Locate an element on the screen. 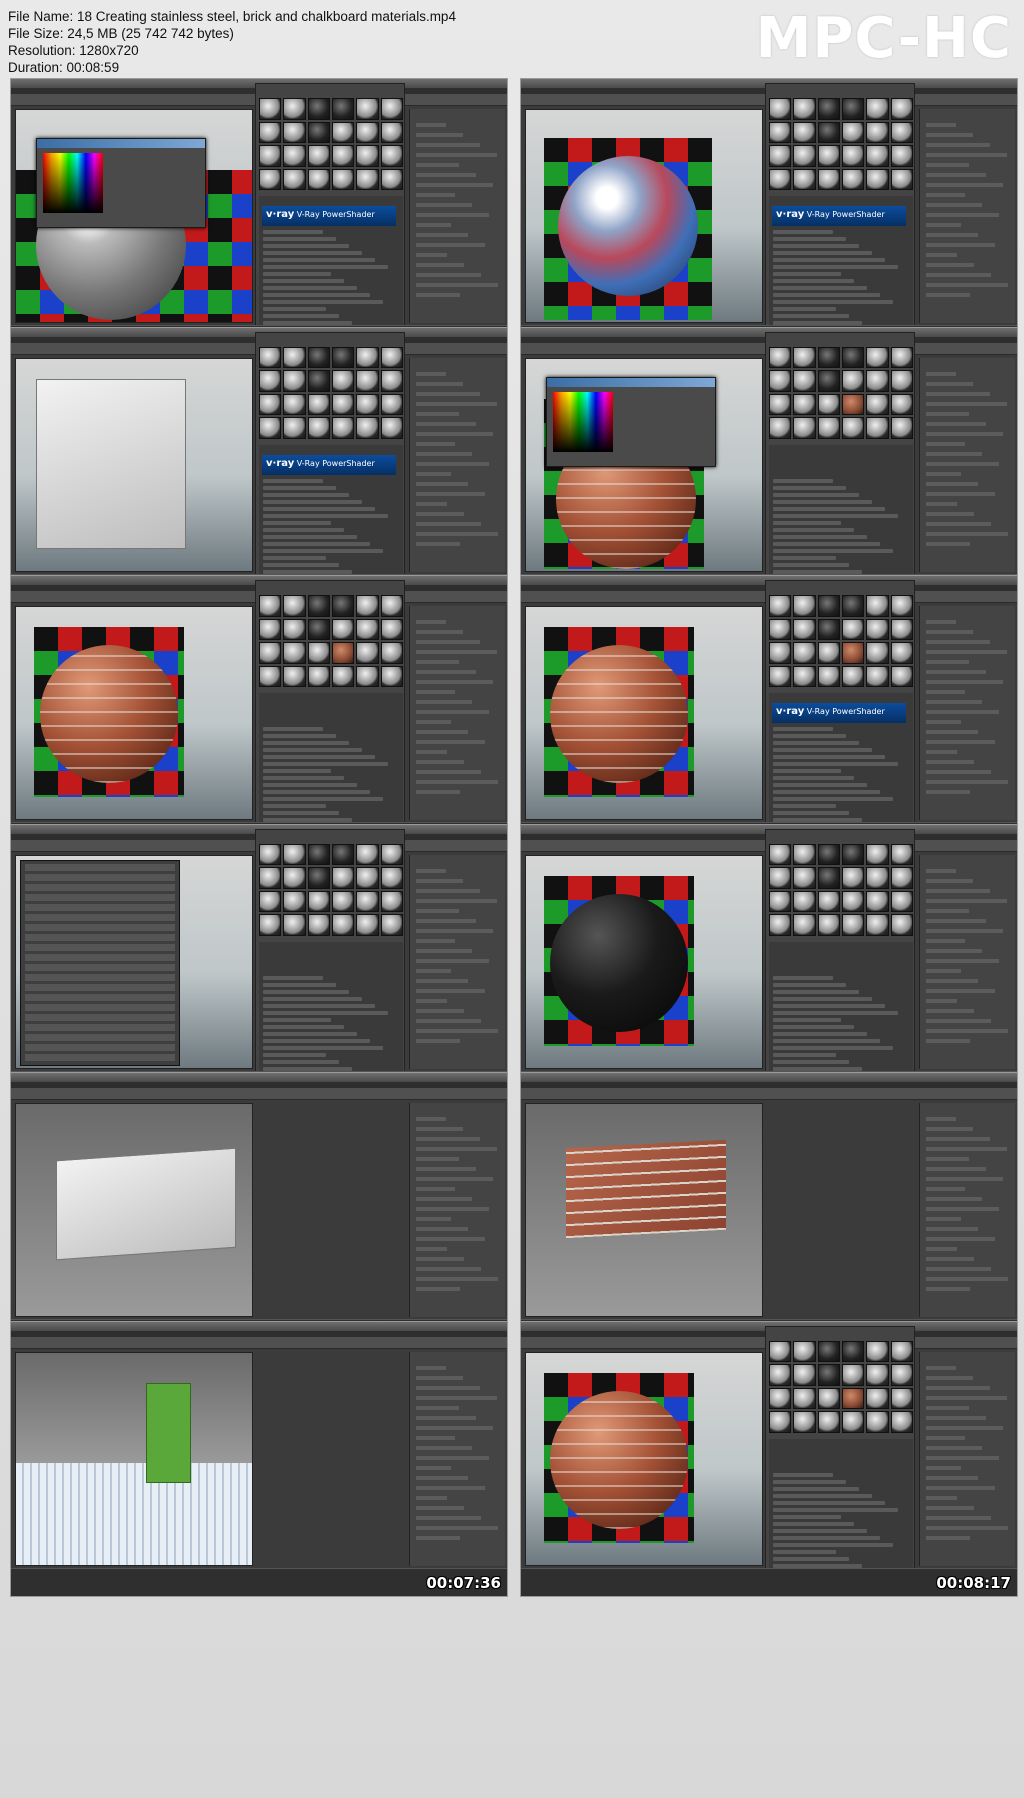 Image resolution: width=1024 pixels, height=1798 pixels. material-editor is located at coordinates (330, 703).